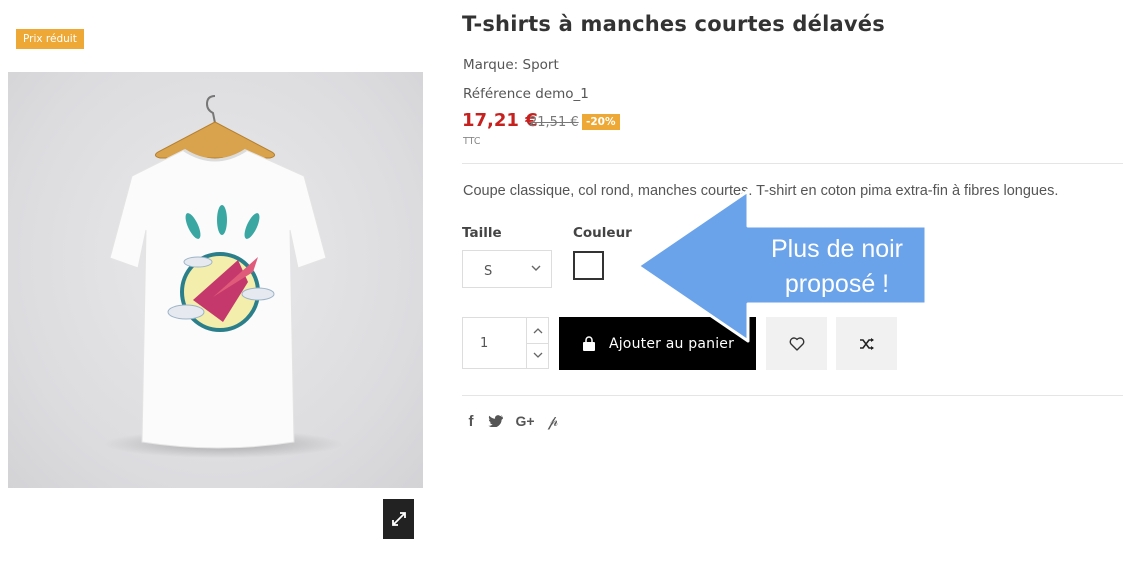 The height and width of the screenshot is (575, 1131). Describe the element at coordinates (488, 271) in the screenshot. I see `size-value: S` at that location.